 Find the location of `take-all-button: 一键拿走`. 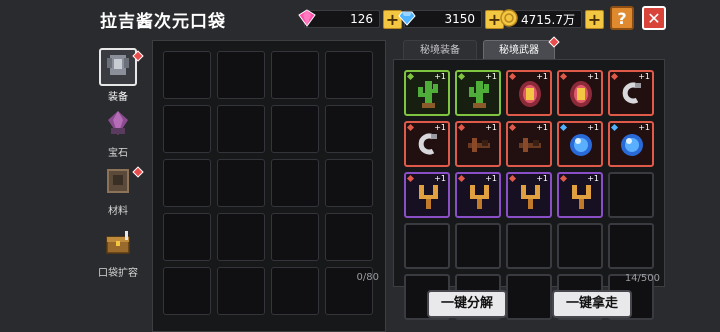

take-all-button: 一键拿走 is located at coordinates (592, 304).